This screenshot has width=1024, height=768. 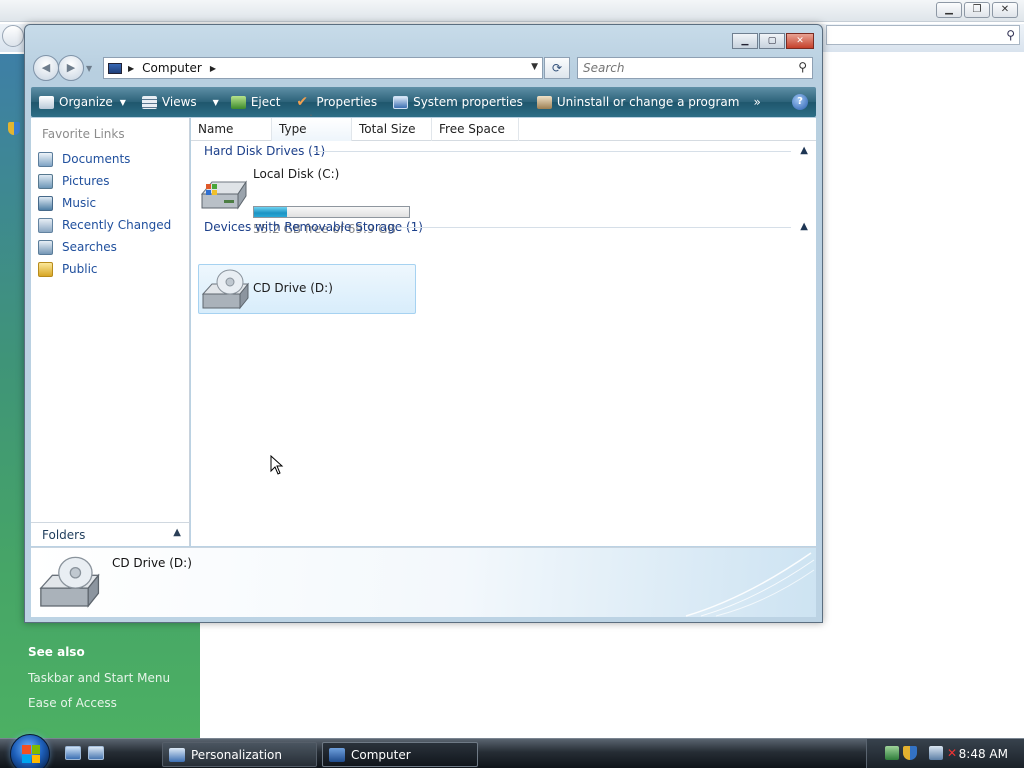 I want to click on favorite-links-heading: Favorite Links, so click(x=83, y=134).